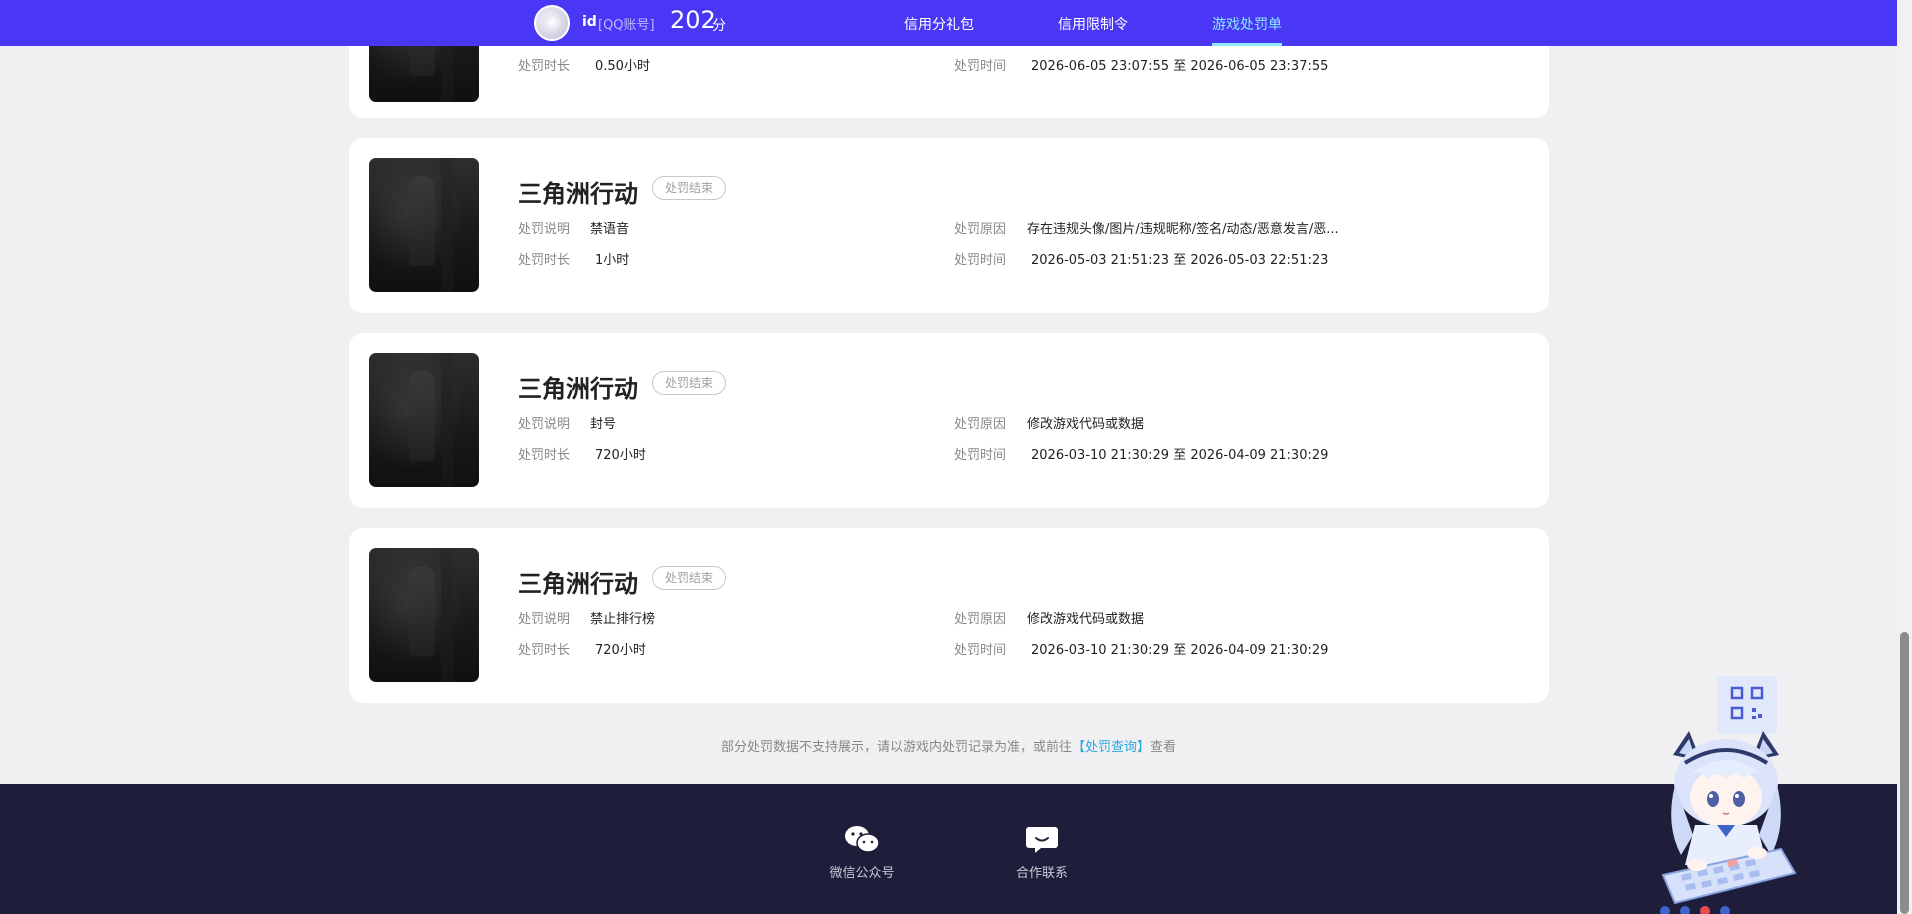 The height and width of the screenshot is (914, 1912). What do you see at coordinates (603, 424) in the screenshot?
I see `desc-value: 封号` at bounding box center [603, 424].